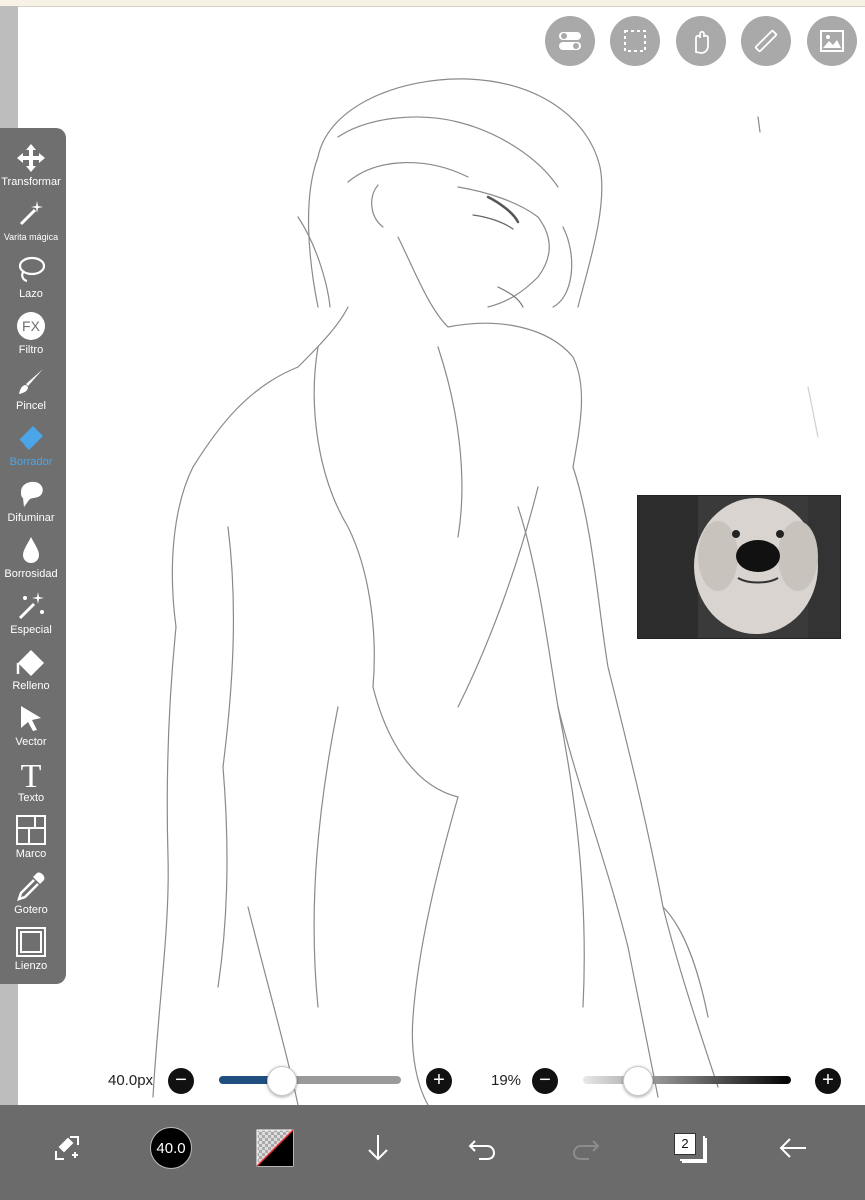 This screenshot has width=865, height=1200. I want to click on text-glyph: T, so click(31, 774).